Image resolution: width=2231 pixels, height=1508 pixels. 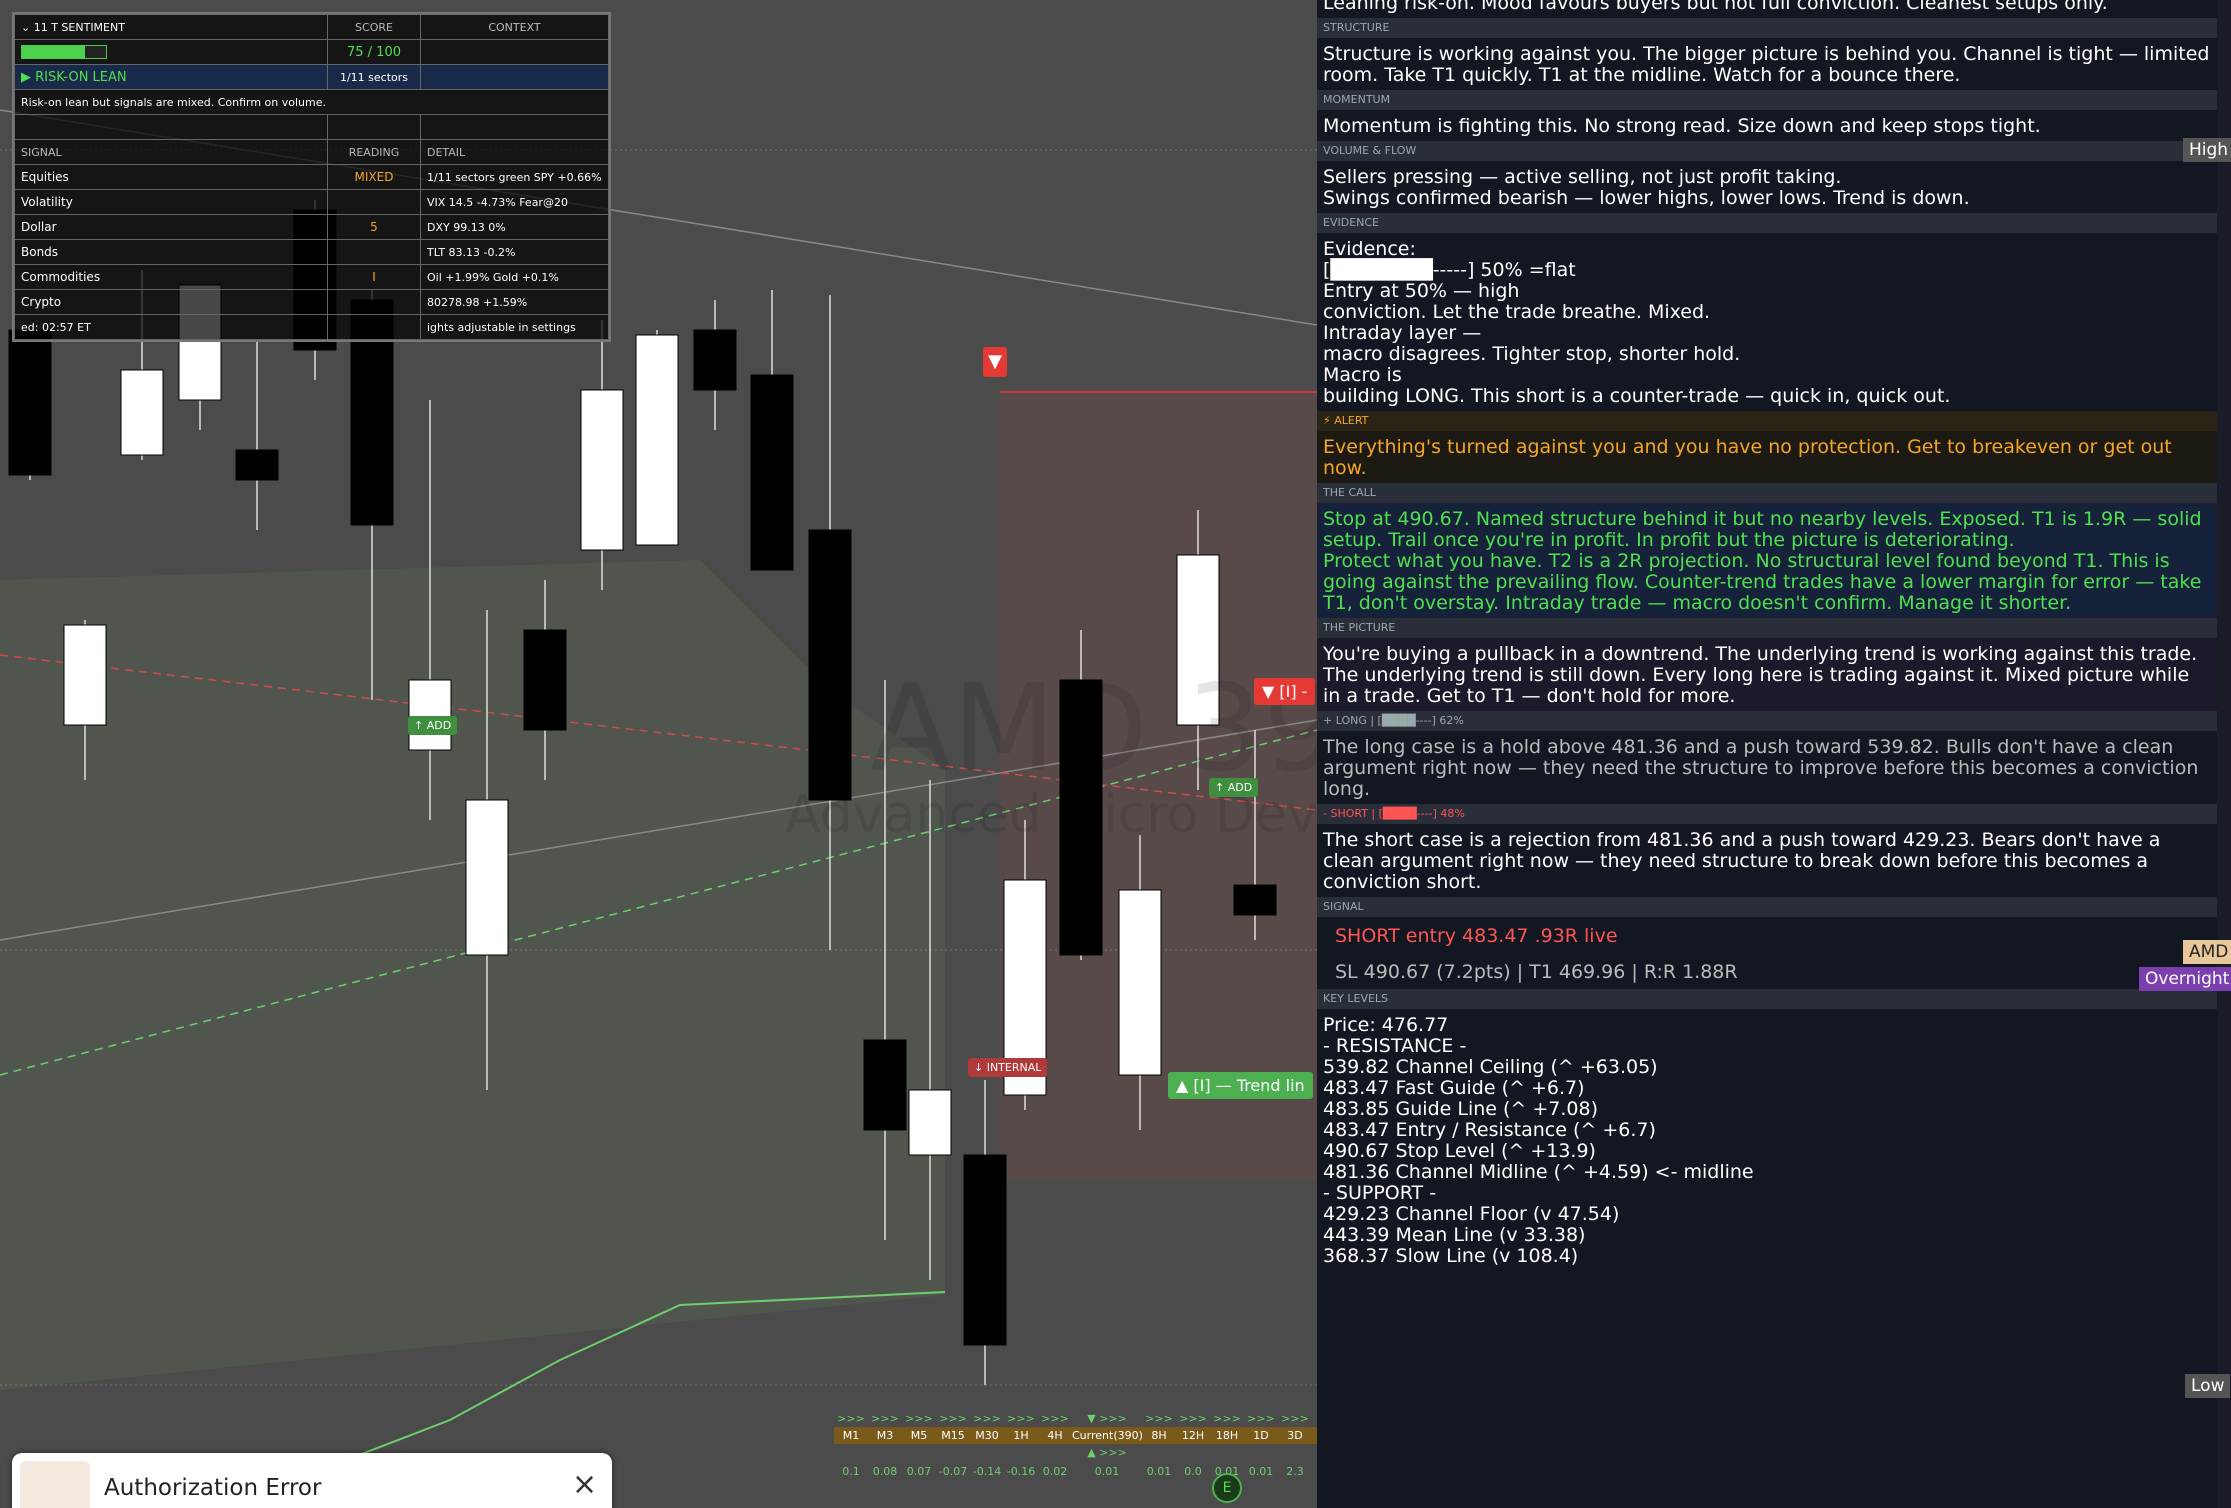 What do you see at coordinates (311, 277) in the screenshot?
I see `sentiment-row: Commodities I Oil +1.99% Gold +0.1%` at bounding box center [311, 277].